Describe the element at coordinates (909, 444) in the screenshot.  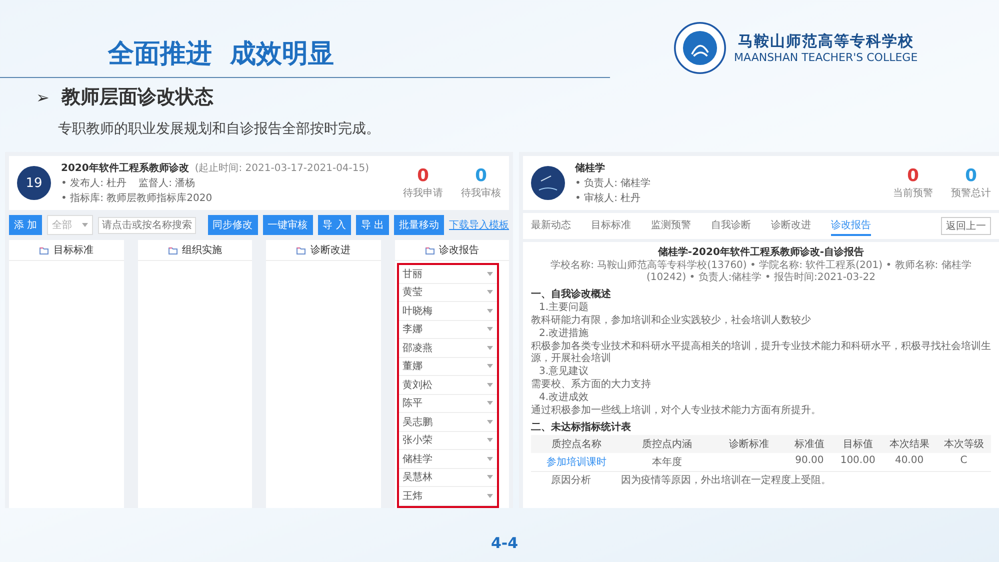
I see `table-header: 本次结果` at that location.